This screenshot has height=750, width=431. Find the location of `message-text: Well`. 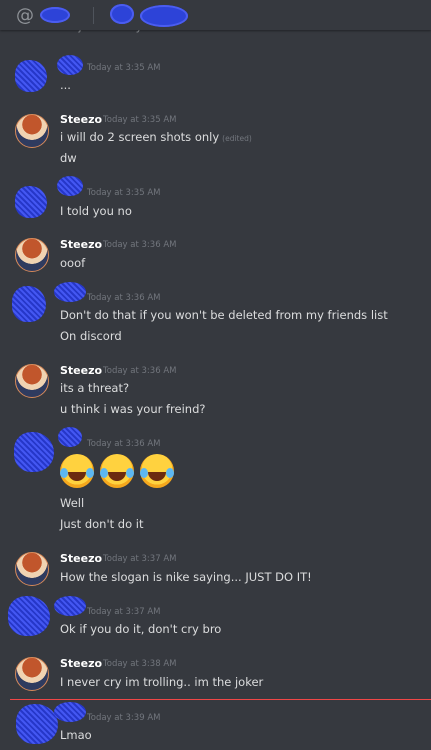

message-text: Well is located at coordinates (72, 503).